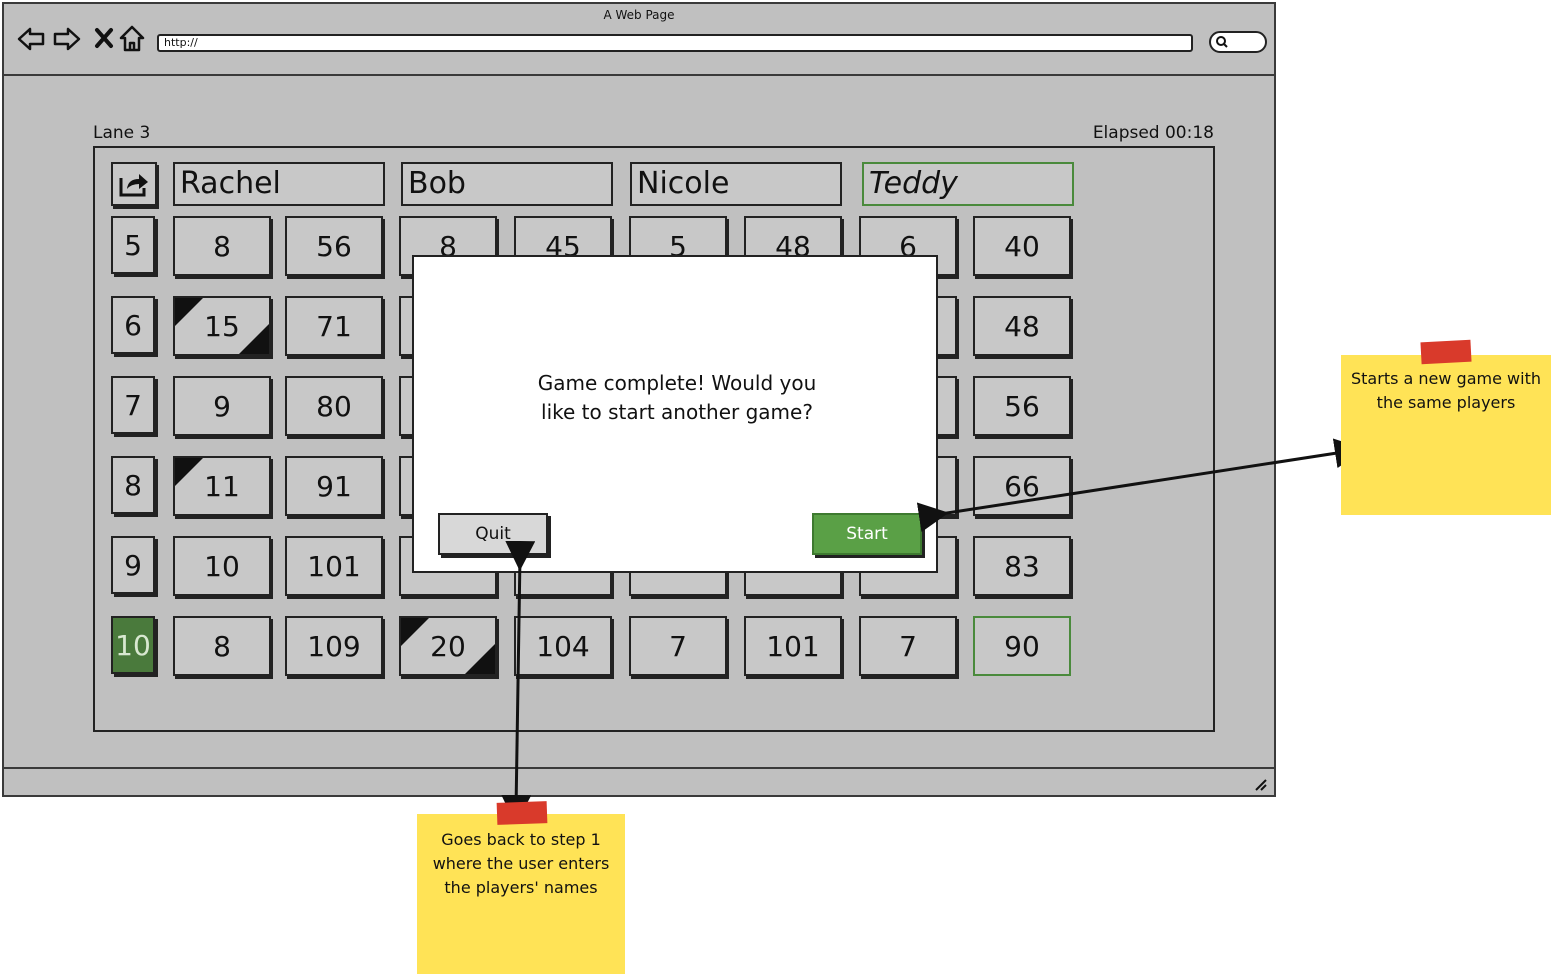 This screenshot has height=977, width=1553. What do you see at coordinates (1140, 485) in the screenshot?
I see `start-note-arrow` at bounding box center [1140, 485].